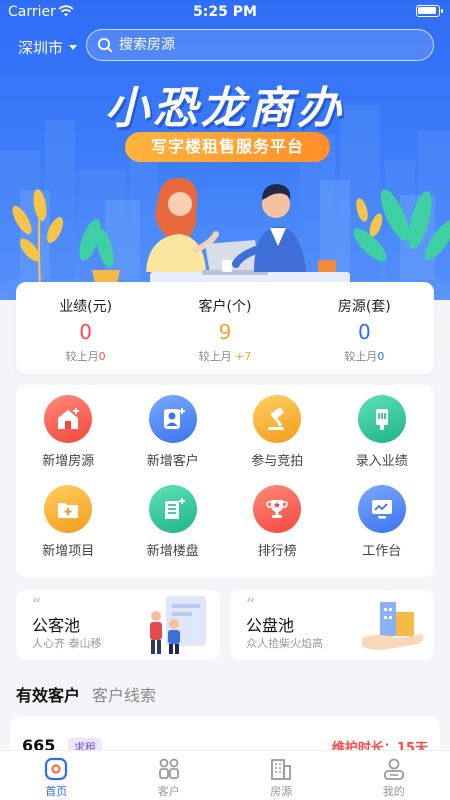  What do you see at coordinates (124, 694) in the screenshot?
I see `tab-customer-leads: 客户线索` at bounding box center [124, 694].